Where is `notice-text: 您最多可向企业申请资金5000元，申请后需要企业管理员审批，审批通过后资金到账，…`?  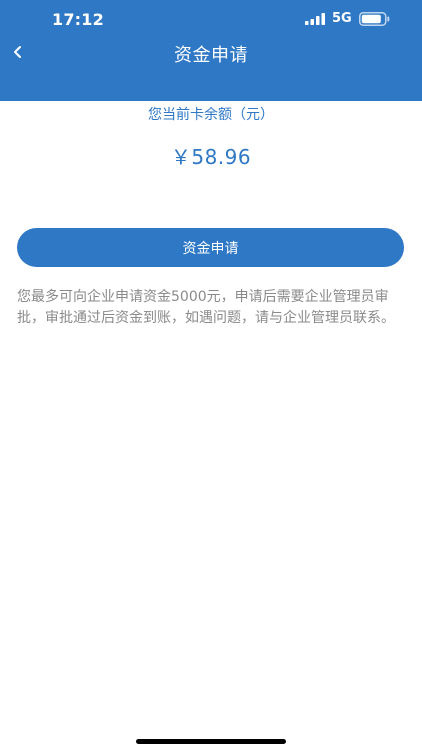
notice-text: 您最多可向企业申请资金5000元，申请后需要企业管理员审批，审批通过后资金到账，… is located at coordinates (206, 307).